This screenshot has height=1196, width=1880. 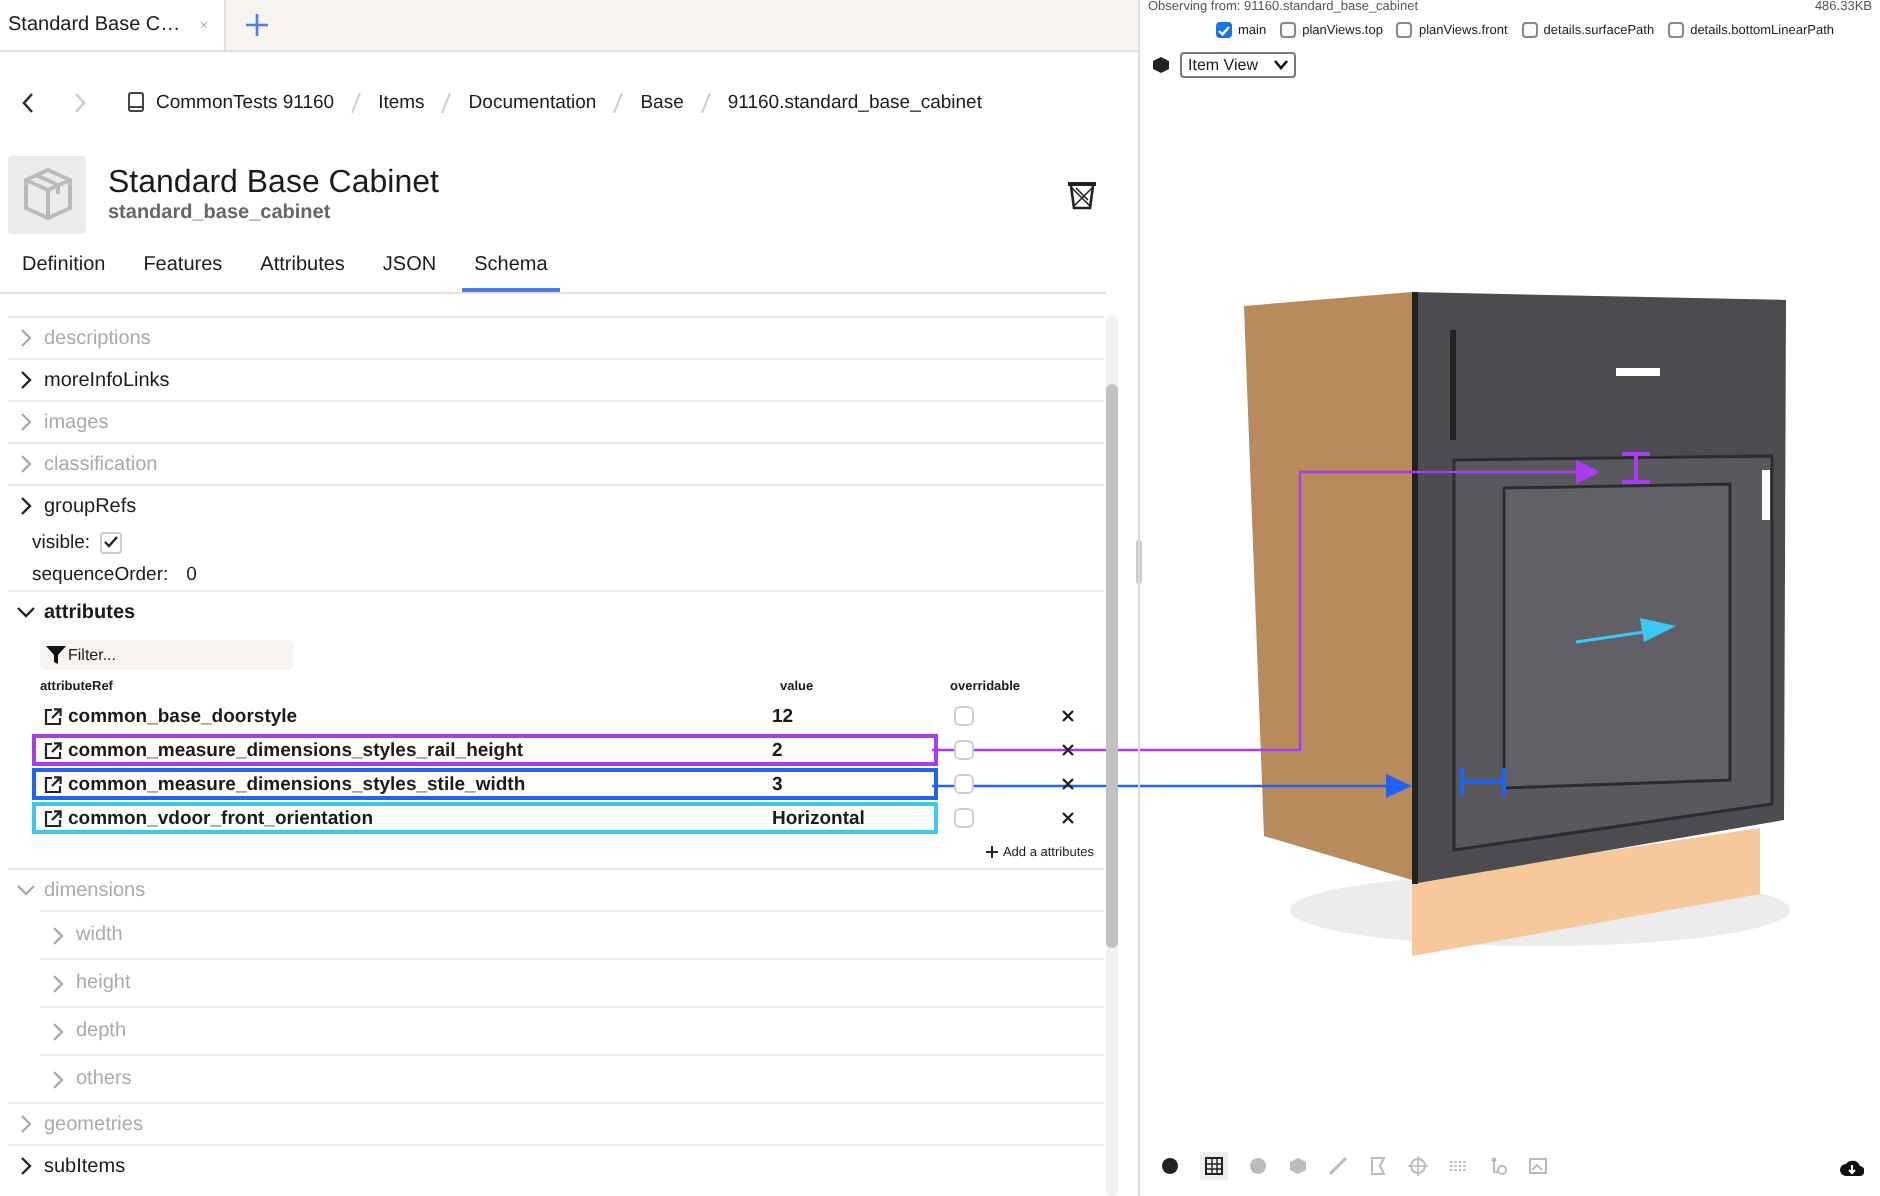 I want to click on tab: JSON, so click(x=409, y=266).